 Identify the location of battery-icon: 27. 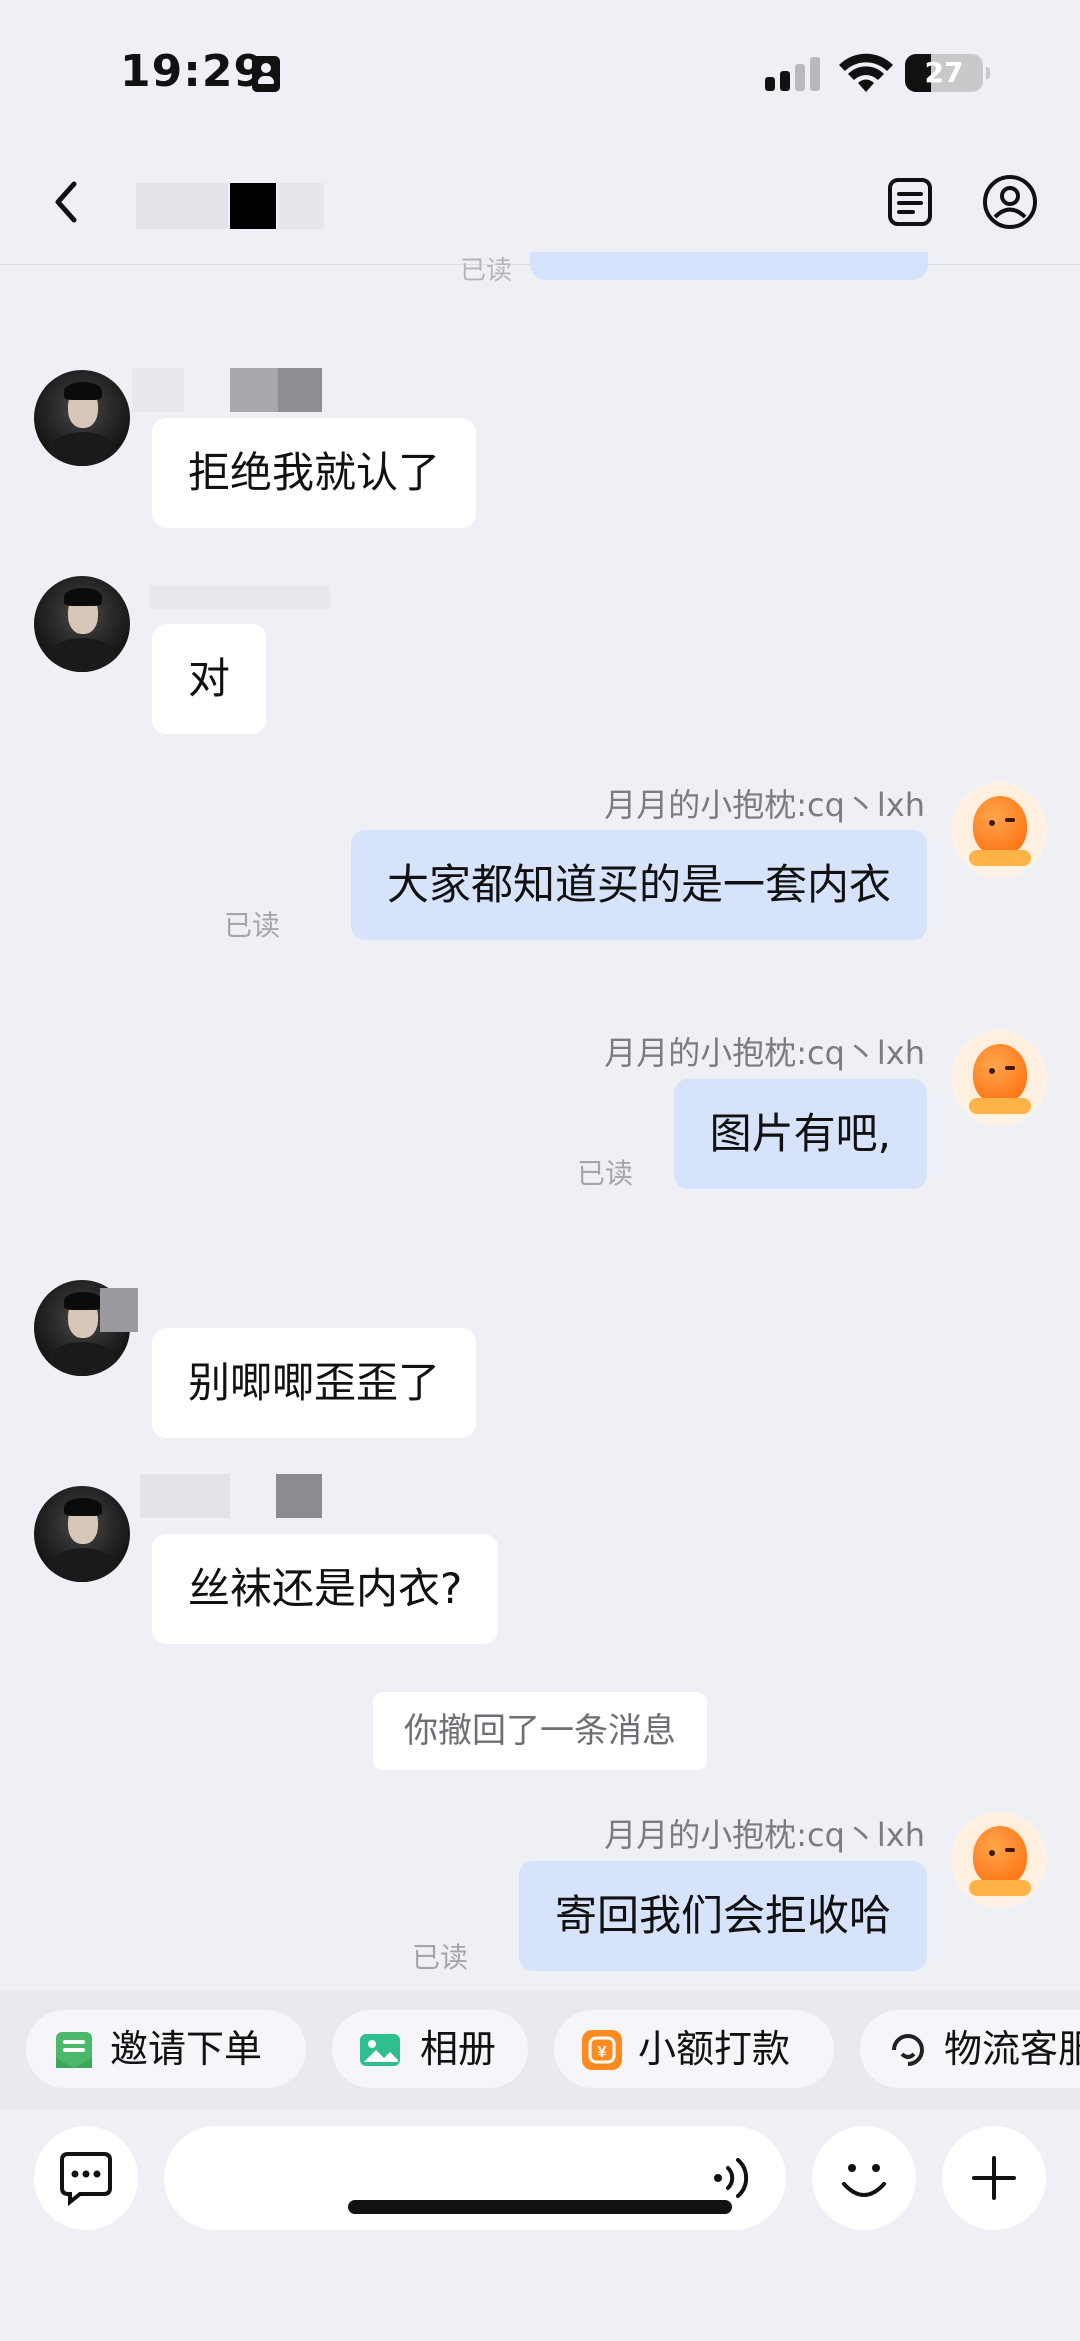
(947, 73).